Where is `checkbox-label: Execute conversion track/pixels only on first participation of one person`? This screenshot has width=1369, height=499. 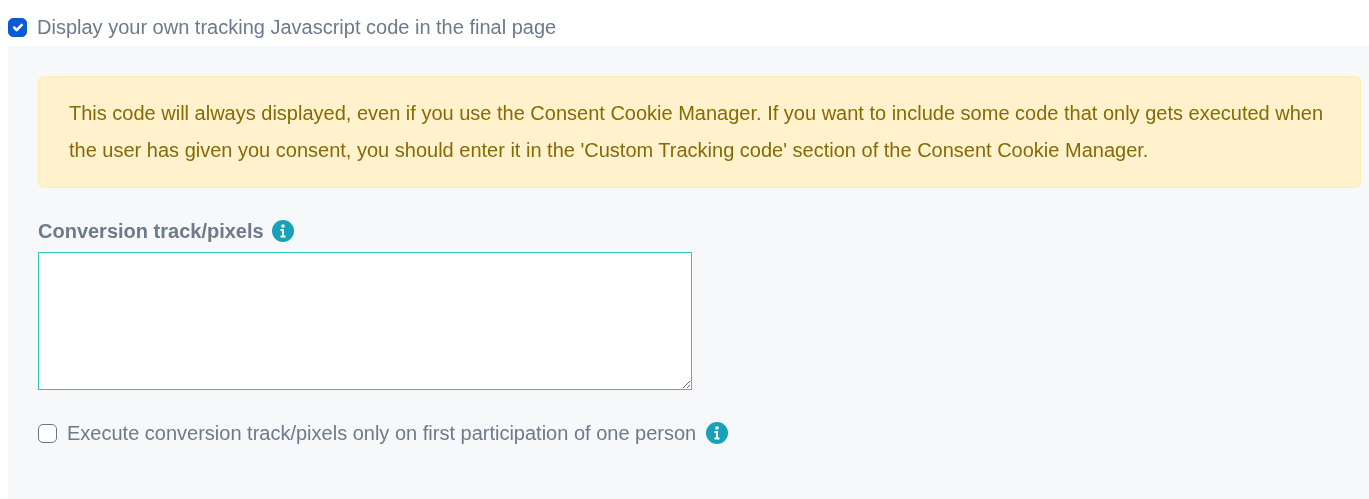
checkbox-label: Execute conversion track/pixels only on first participation of one person is located at coordinates (382, 433).